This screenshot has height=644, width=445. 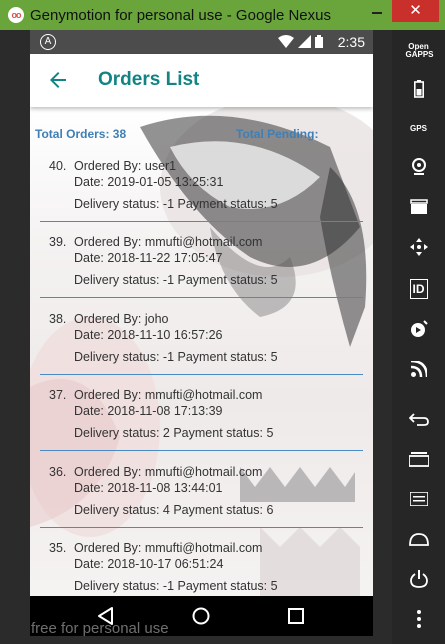 What do you see at coordinates (148, 335) in the screenshot?
I see `order-date: Date: 2018-11-10 16:57:26` at bounding box center [148, 335].